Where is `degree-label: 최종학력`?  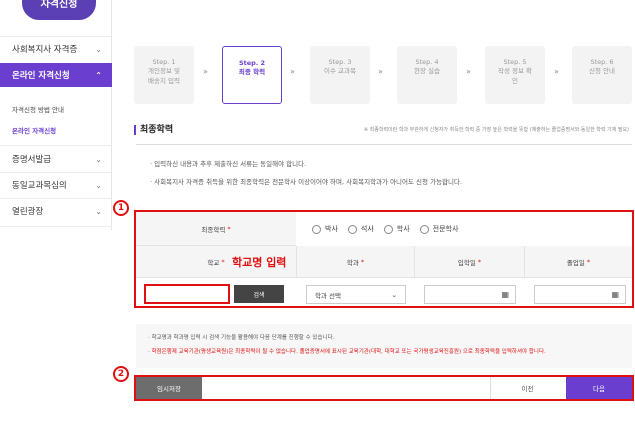
degree-label: 최종학력 is located at coordinates (213, 229).